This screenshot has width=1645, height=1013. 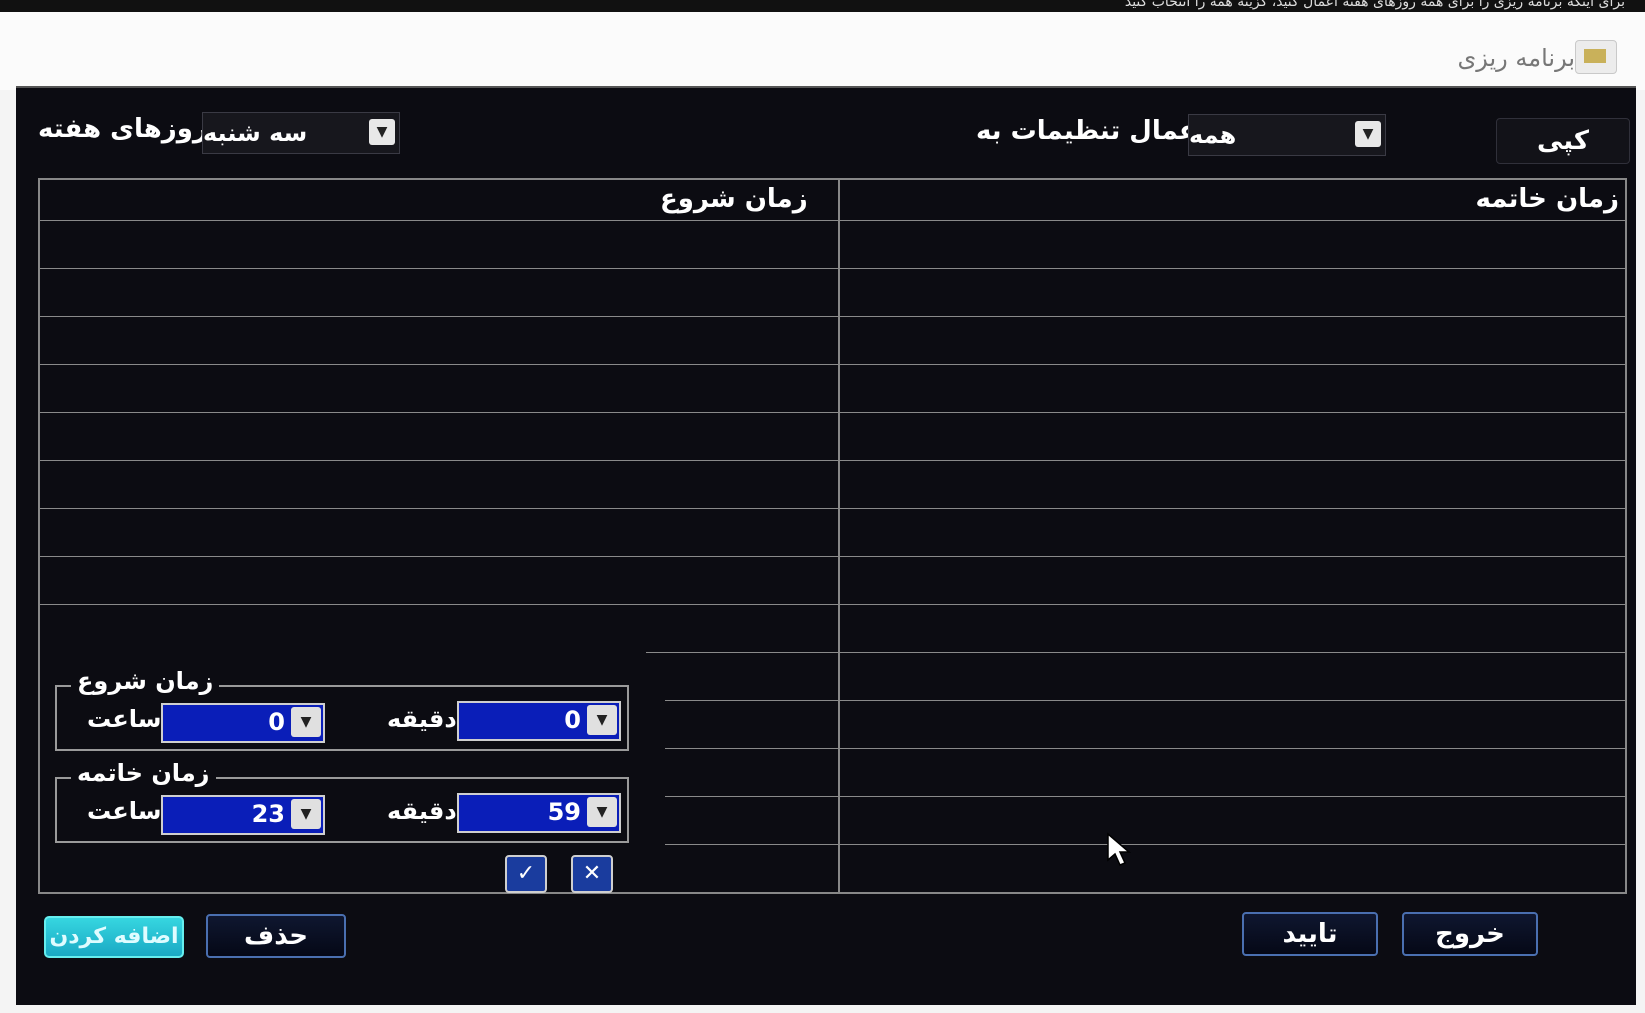 I want to click on weekday-value: سه شنبه, so click(x=255, y=133).